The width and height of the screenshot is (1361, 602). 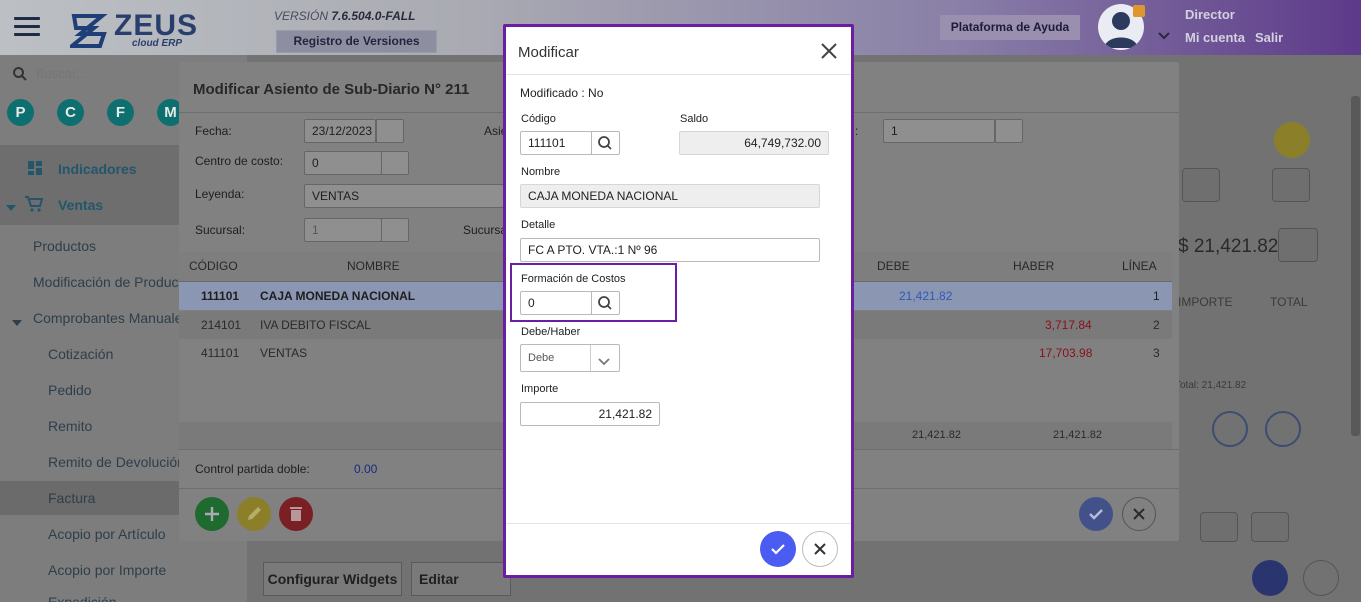 What do you see at coordinates (1139, 514) in the screenshot?
I see `entry-close-button` at bounding box center [1139, 514].